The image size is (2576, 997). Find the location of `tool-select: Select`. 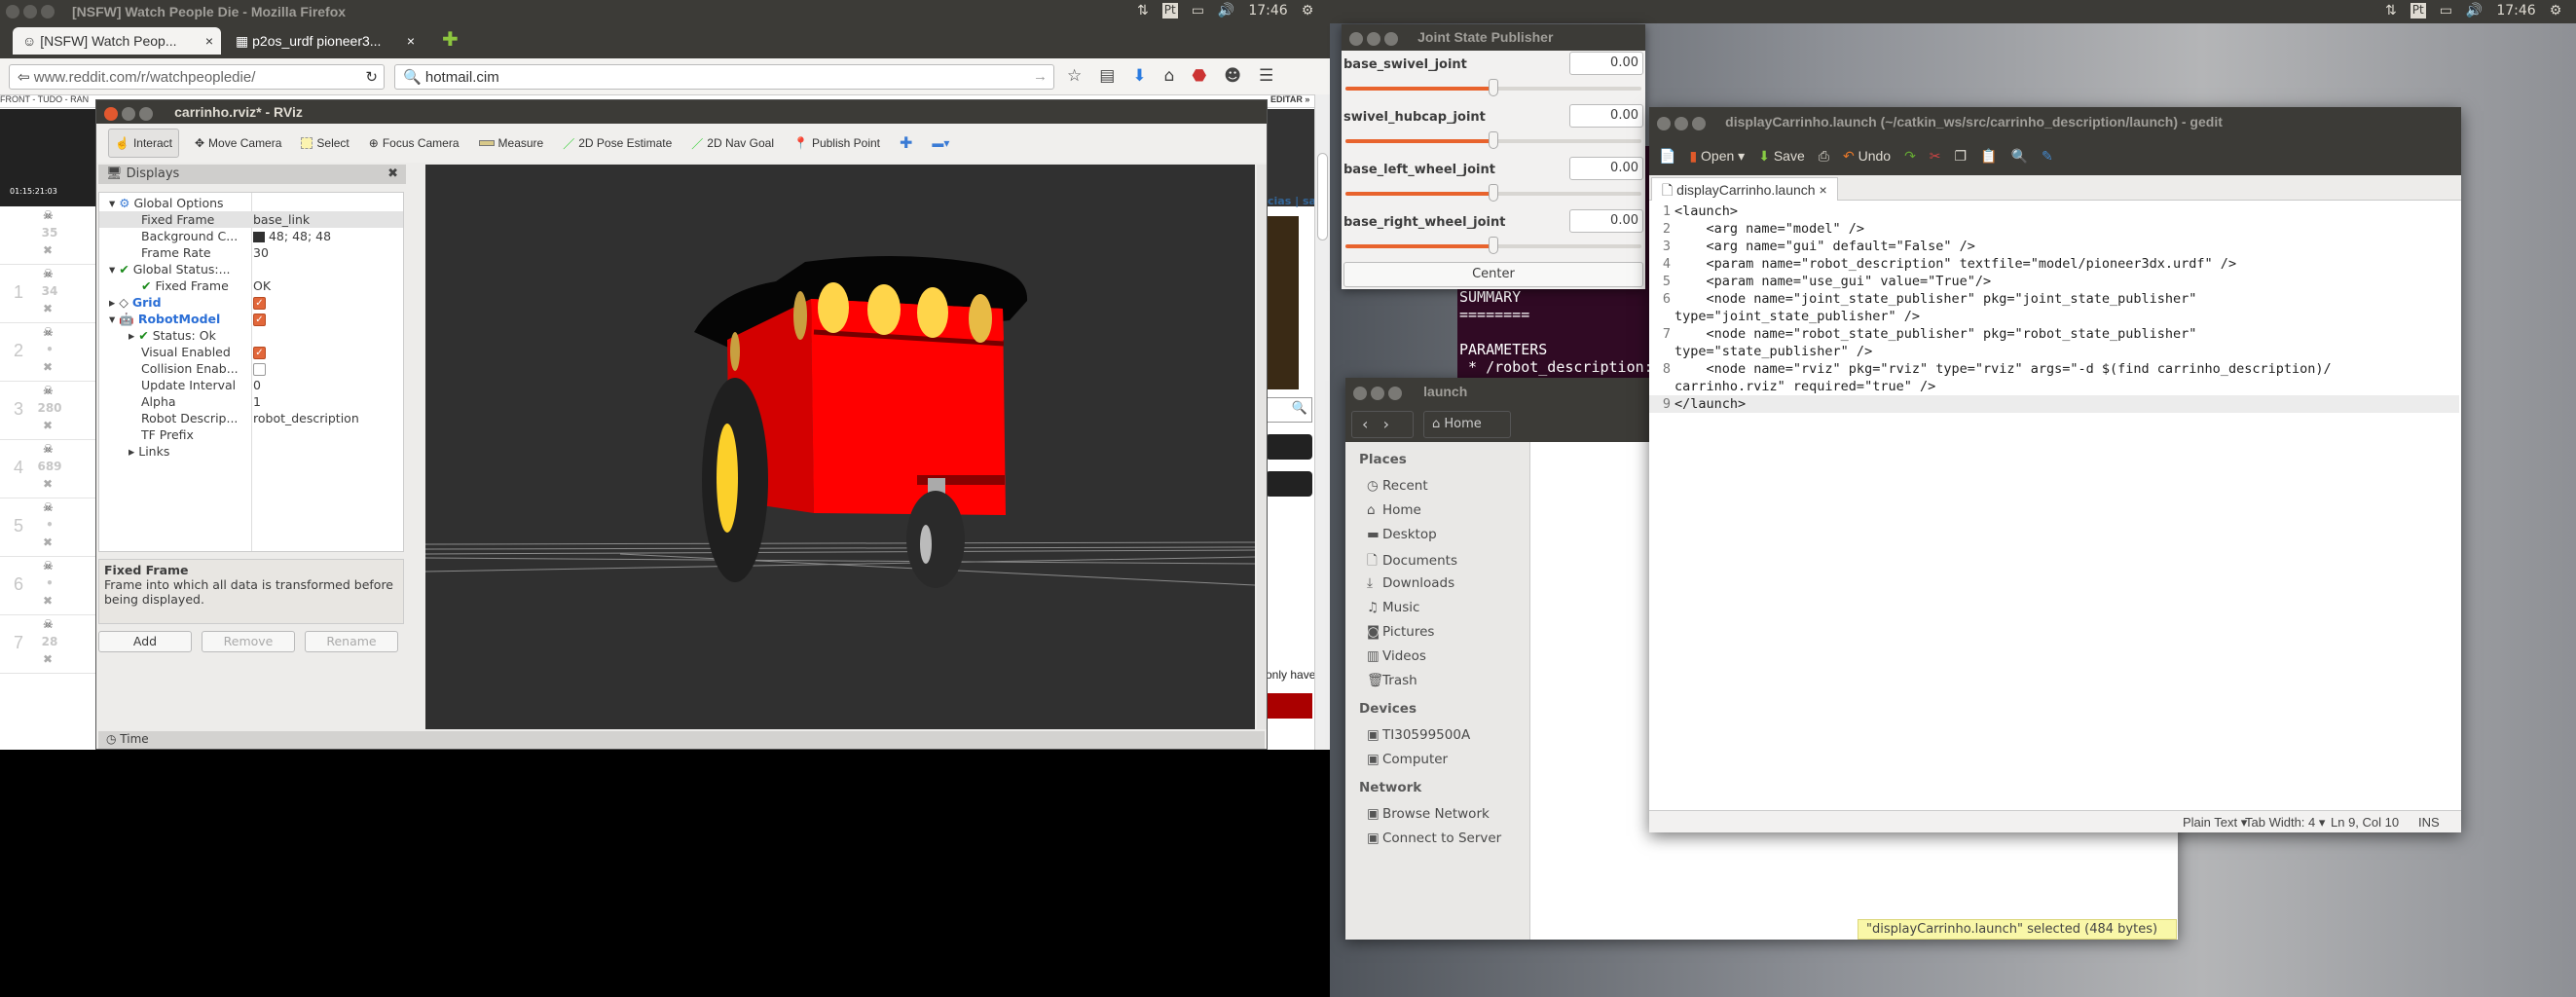

tool-select: Select is located at coordinates (324, 143).